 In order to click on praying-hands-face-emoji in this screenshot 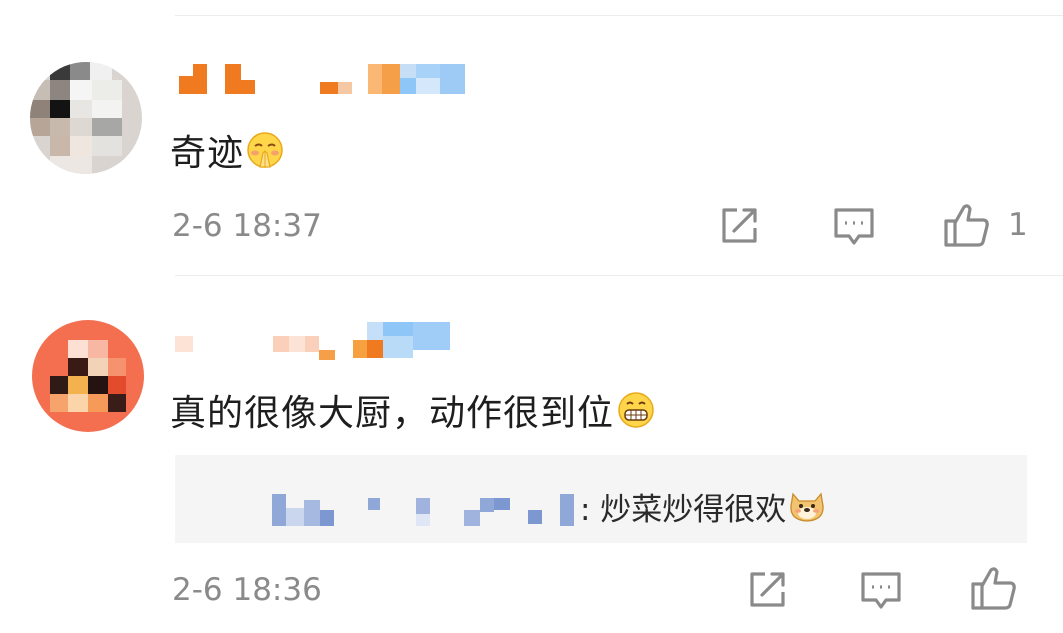, I will do `click(265, 154)`.